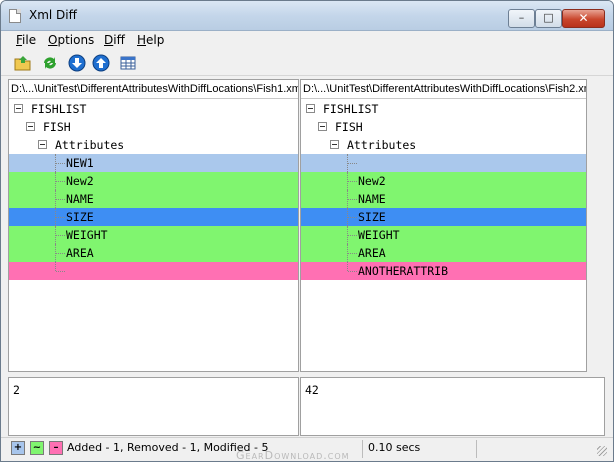 The image size is (614, 462). Describe the element at coordinates (583, 18) in the screenshot. I see `close-button: ✕` at that location.